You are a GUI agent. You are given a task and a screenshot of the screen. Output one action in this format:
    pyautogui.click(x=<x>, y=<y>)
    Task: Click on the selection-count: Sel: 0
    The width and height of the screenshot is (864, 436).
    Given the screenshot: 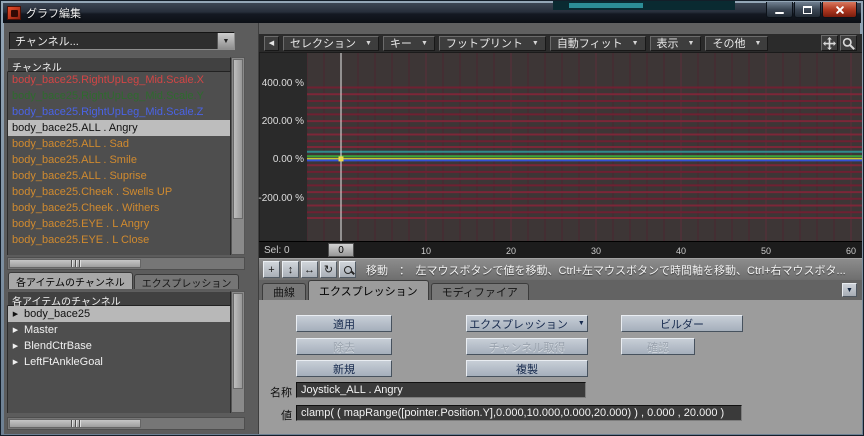 What is the action you would take?
    pyautogui.click(x=277, y=250)
    